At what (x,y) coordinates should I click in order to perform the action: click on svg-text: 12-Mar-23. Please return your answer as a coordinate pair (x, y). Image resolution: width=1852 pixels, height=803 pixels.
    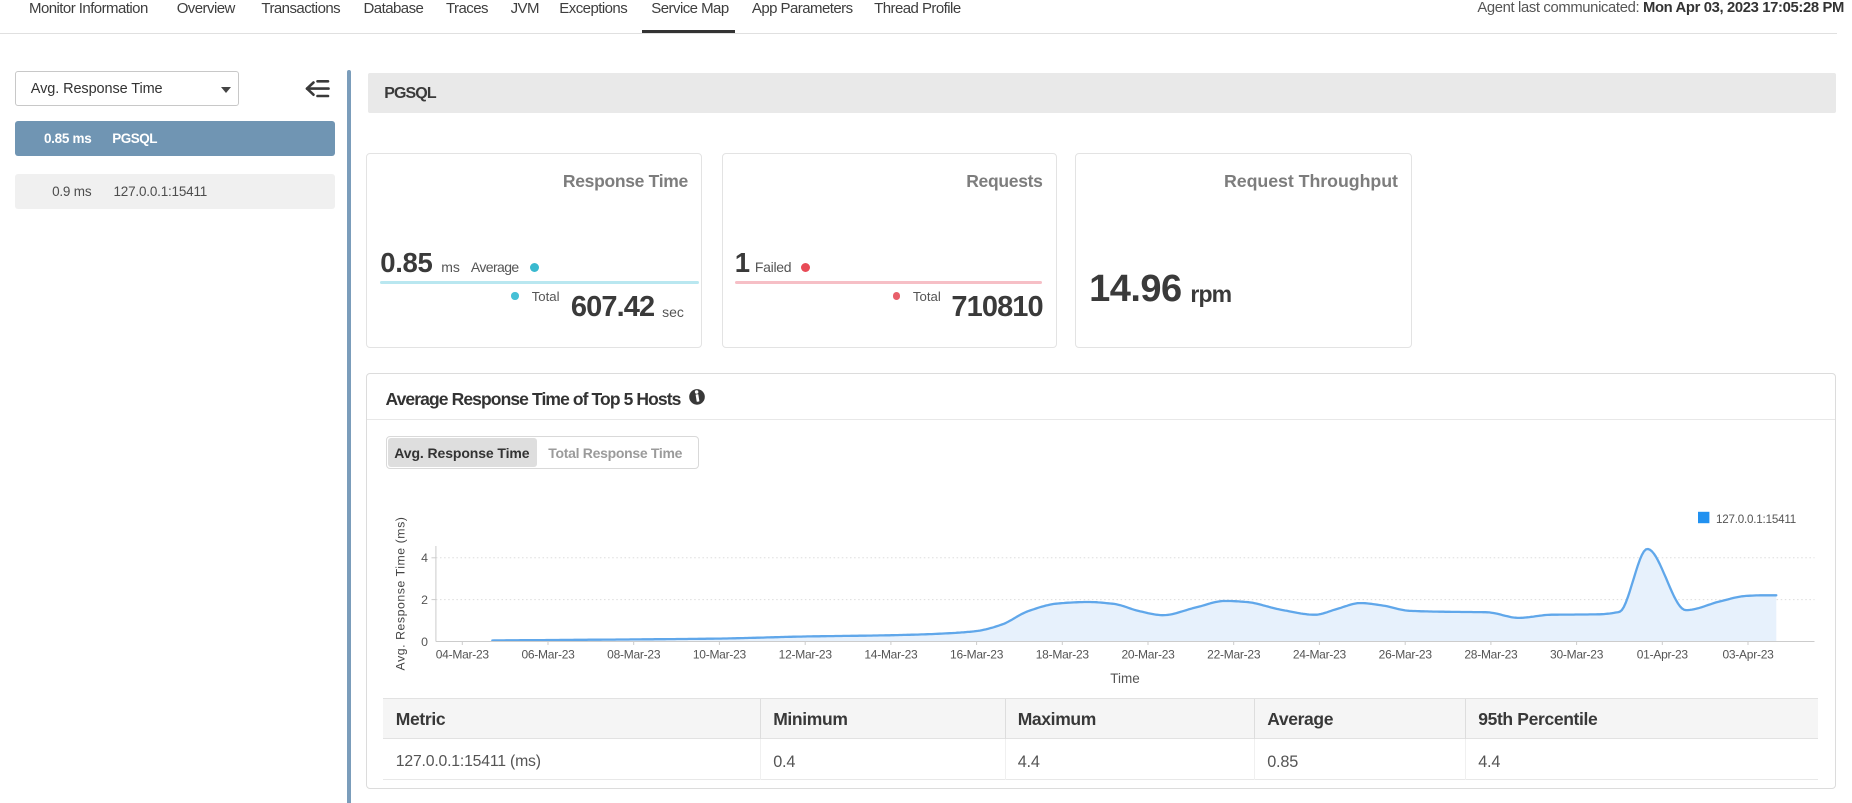
    Looking at the image, I should click on (806, 655).